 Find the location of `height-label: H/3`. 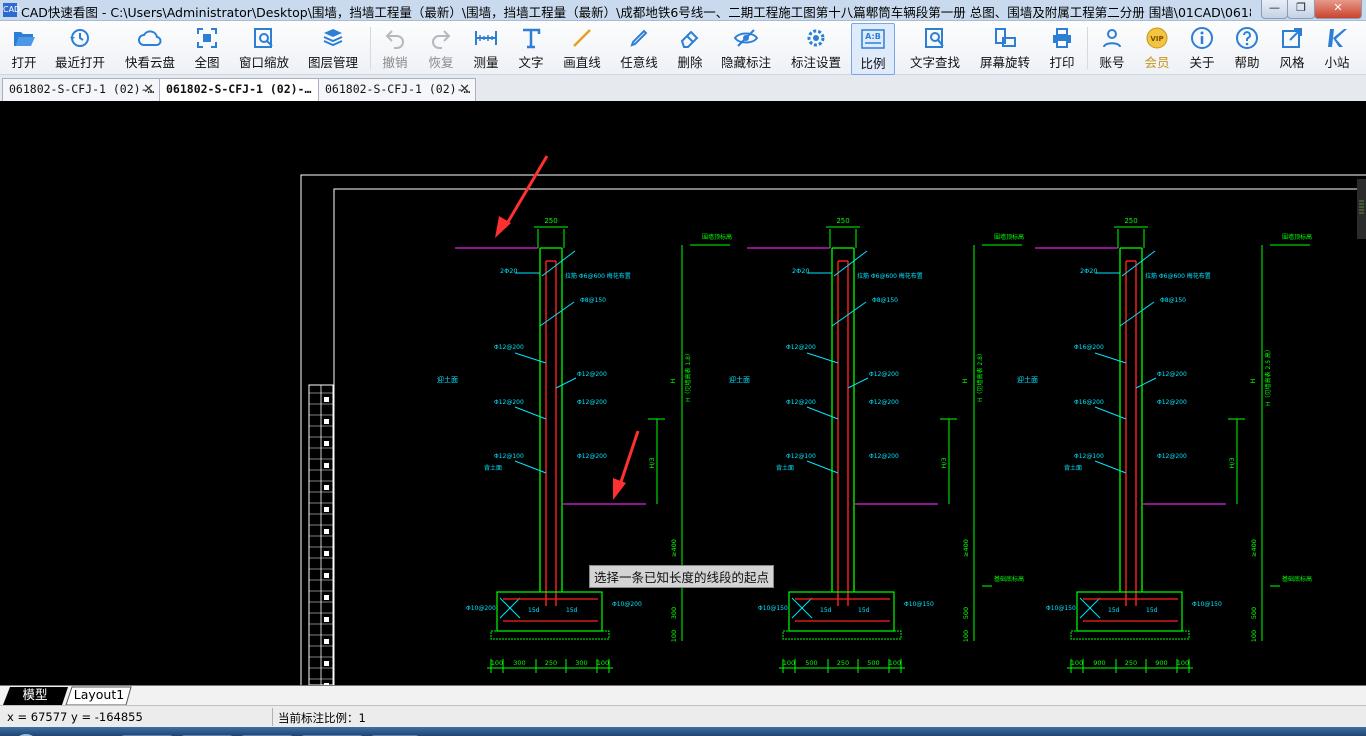

height-label: H/3 is located at coordinates (652, 462).